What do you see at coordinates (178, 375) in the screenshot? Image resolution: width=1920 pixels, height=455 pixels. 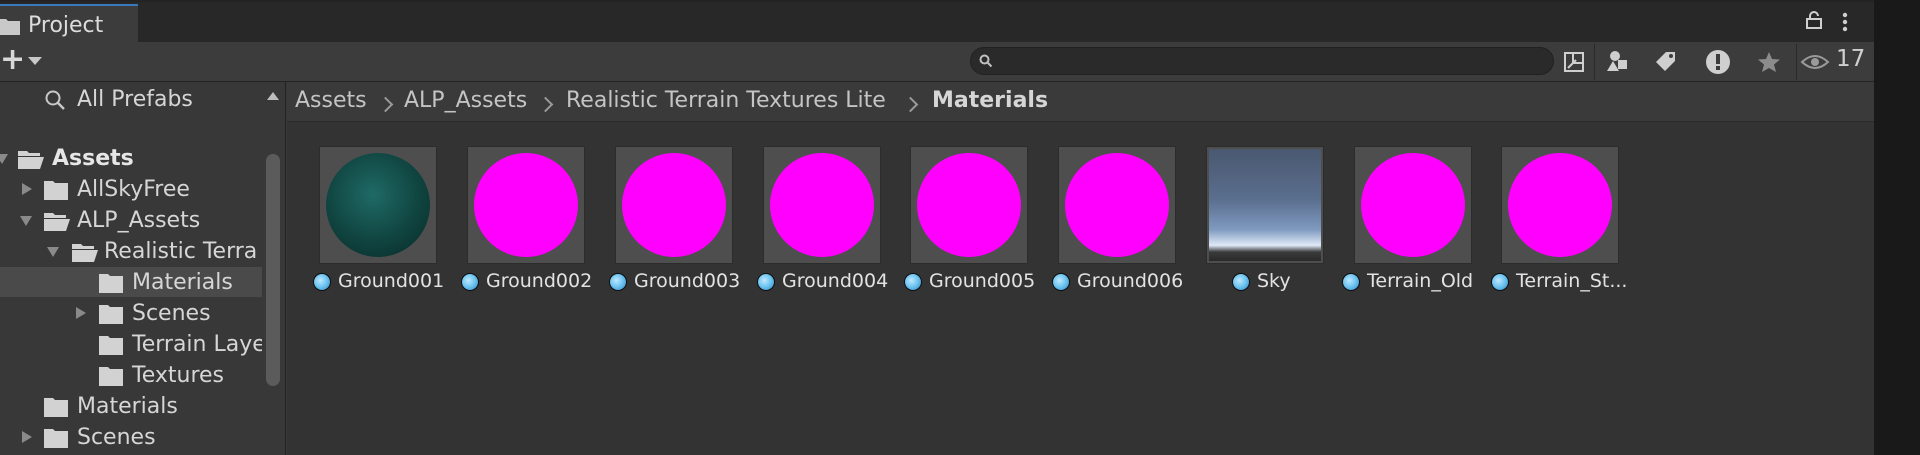 I see `tree-item-label: Textures` at bounding box center [178, 375].